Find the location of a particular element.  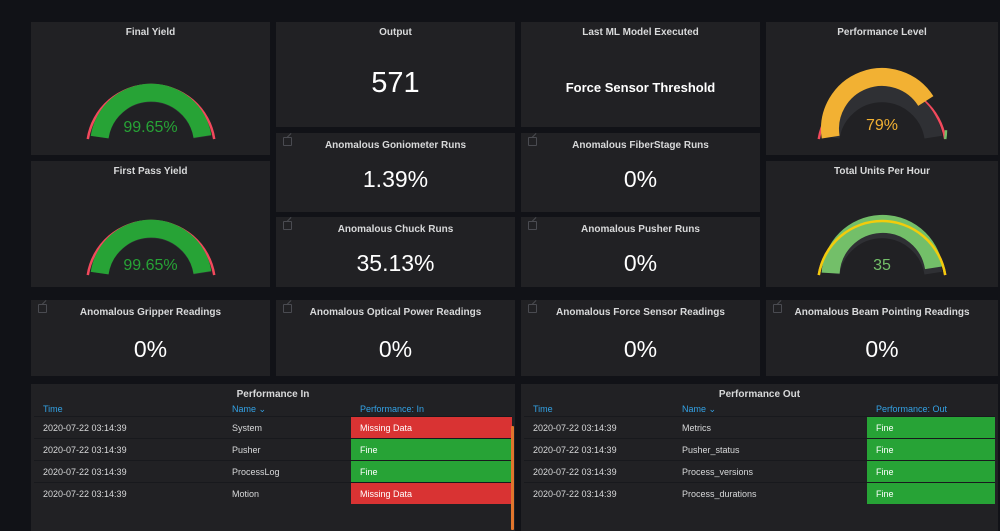

table-row: 2020-07-22 03:14:39 Metrics Fine is located at coordinates (759, 427).